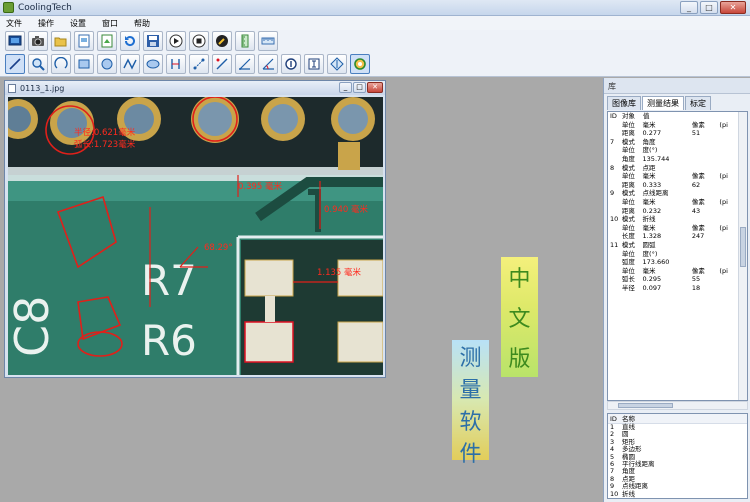 The width and height of the screenshot is (750, 502). What do you see at coordinates (222, 64) in the screenshot?
I see `point-line-distance-icon` at bounding box center [222, 64].